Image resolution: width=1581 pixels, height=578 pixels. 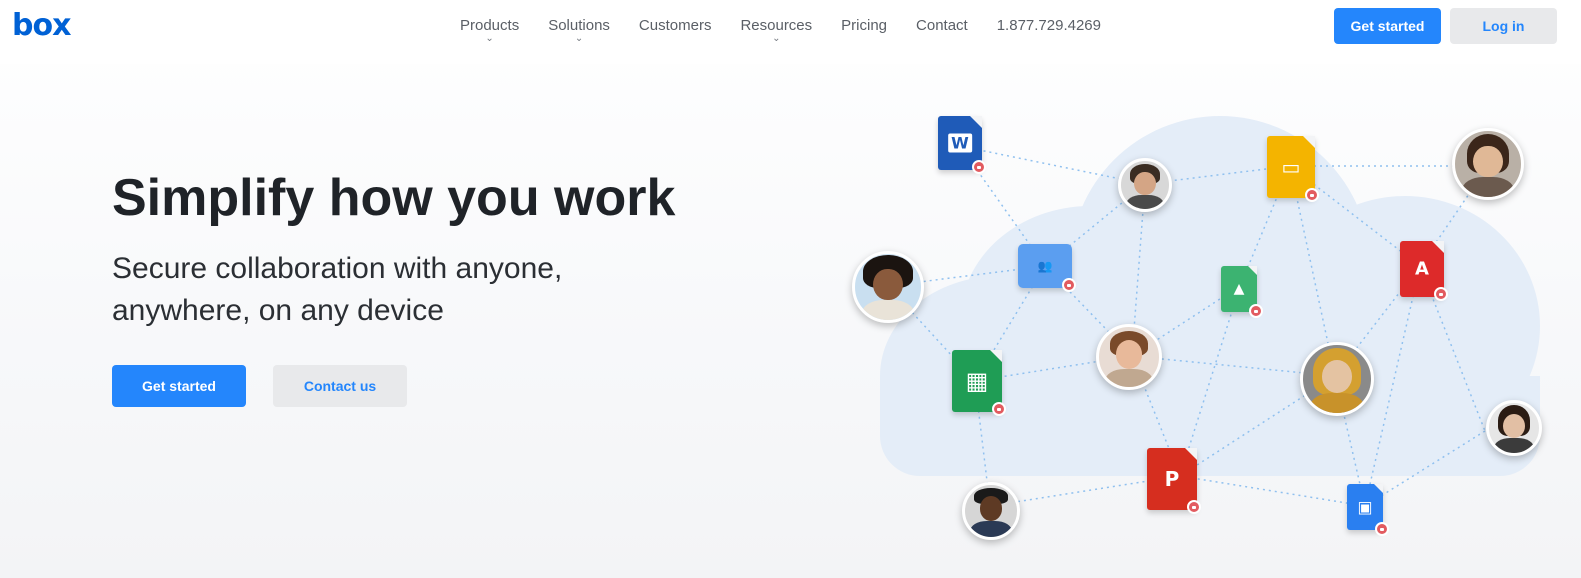 I want to click on slides-file-icon: ▭, so click(x=1293, y=169).